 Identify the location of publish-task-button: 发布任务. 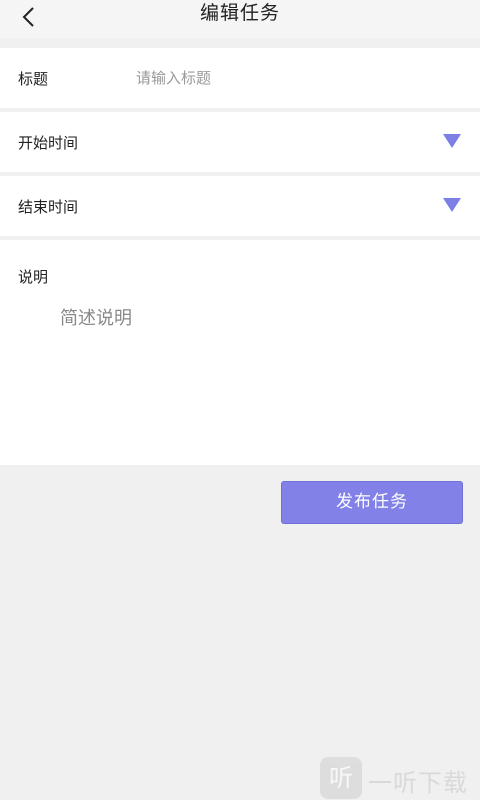
(372, 502).